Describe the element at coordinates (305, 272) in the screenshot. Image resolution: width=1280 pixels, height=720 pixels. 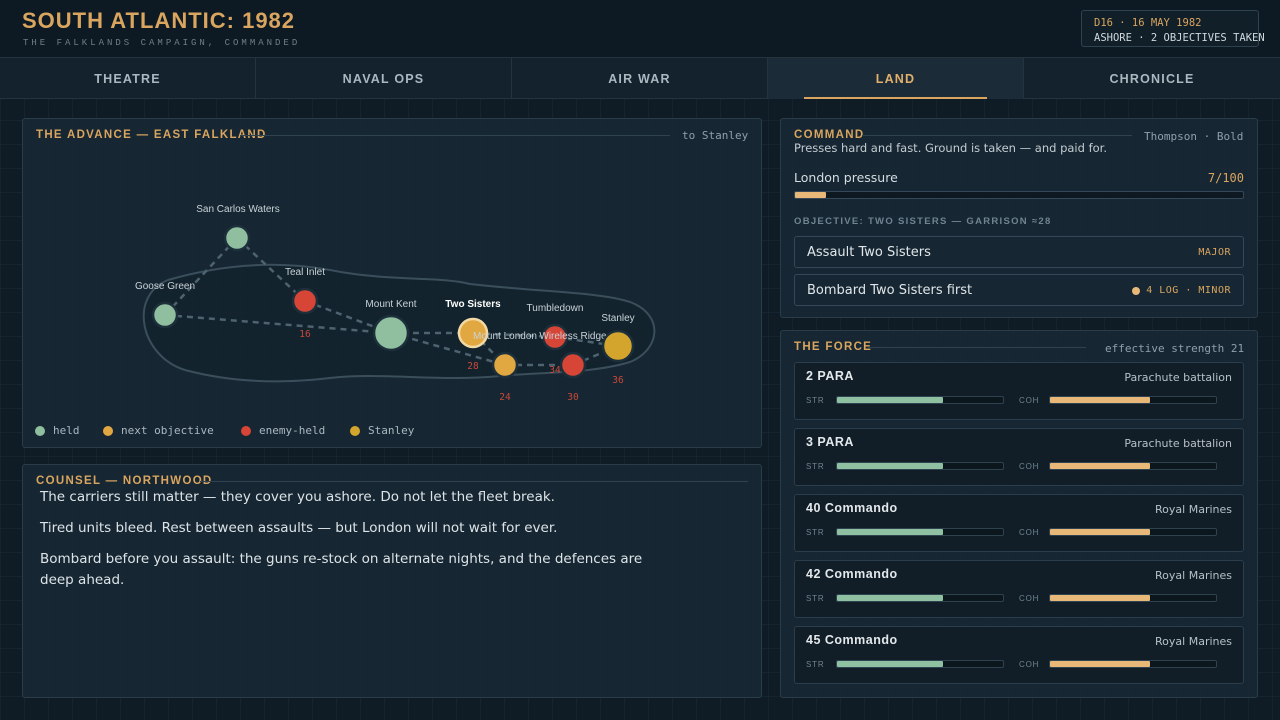
I see `location-label-teal-inlet: Teal Inlet` at that location.